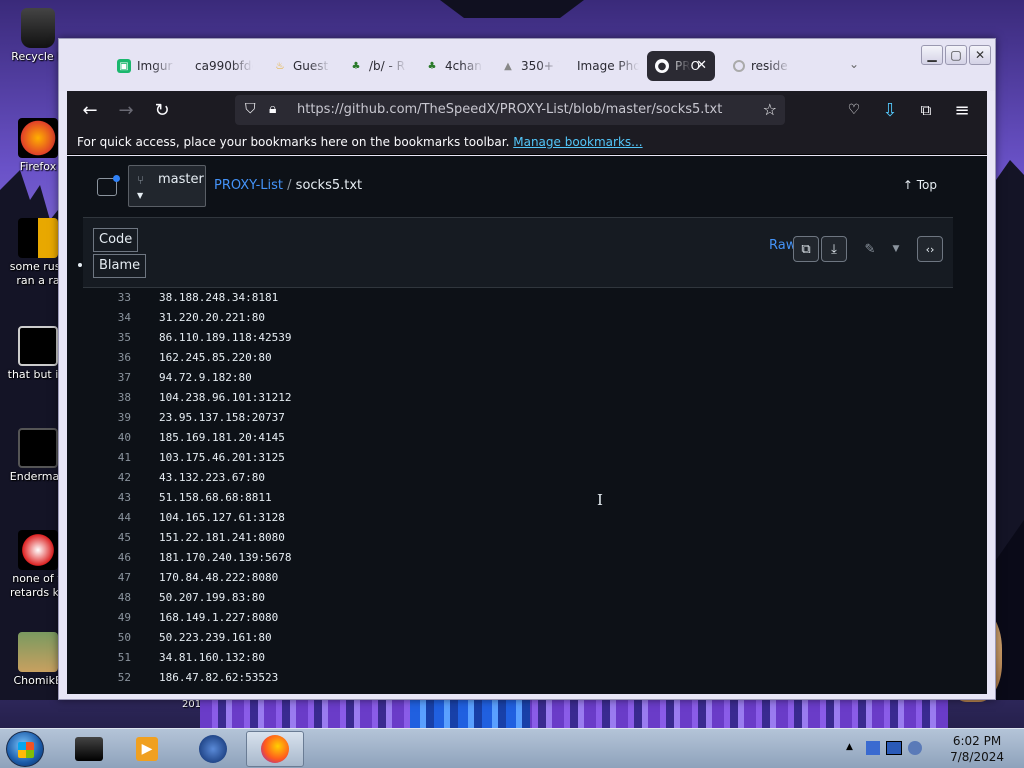 Image resolution: width=1024 pixels, height=768 pixels. What do you see at coordinates (38, 238) in the screenshot?
I see `image-file-icon` at bounding box center [38, 238].